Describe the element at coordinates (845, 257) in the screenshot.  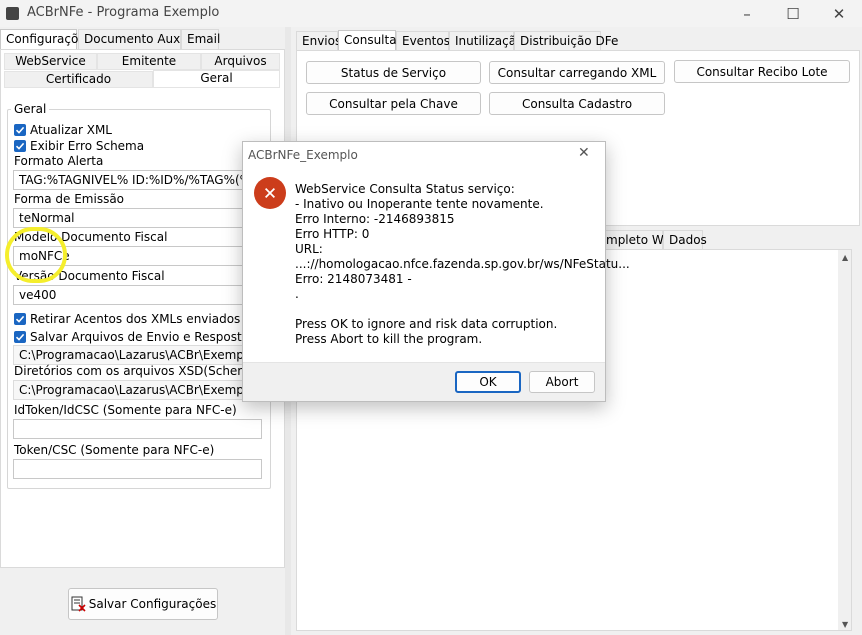
I see `scroll-up-icon: ▲` at that location.